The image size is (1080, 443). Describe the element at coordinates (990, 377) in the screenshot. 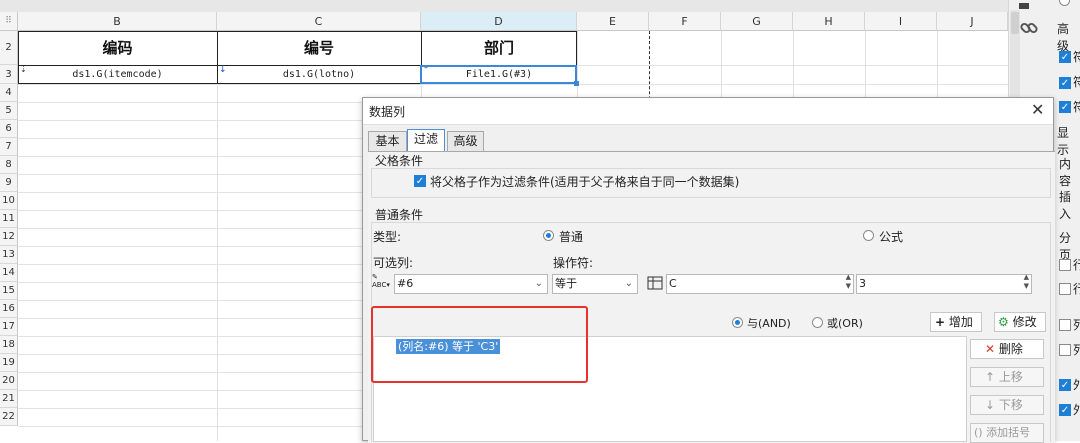

I see `arrow-up-icon: ↑` at that location.